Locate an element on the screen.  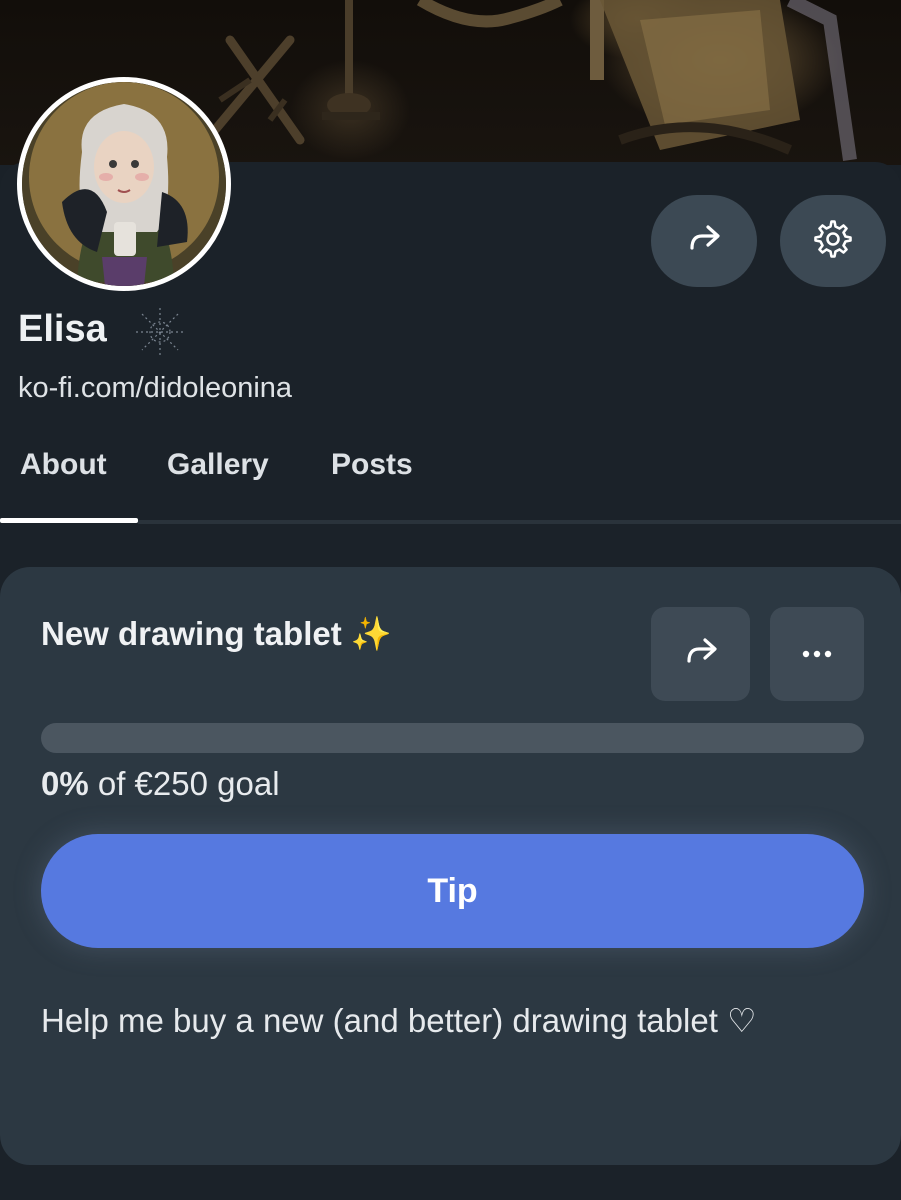
more-icon is located at coordinates (817, 654).